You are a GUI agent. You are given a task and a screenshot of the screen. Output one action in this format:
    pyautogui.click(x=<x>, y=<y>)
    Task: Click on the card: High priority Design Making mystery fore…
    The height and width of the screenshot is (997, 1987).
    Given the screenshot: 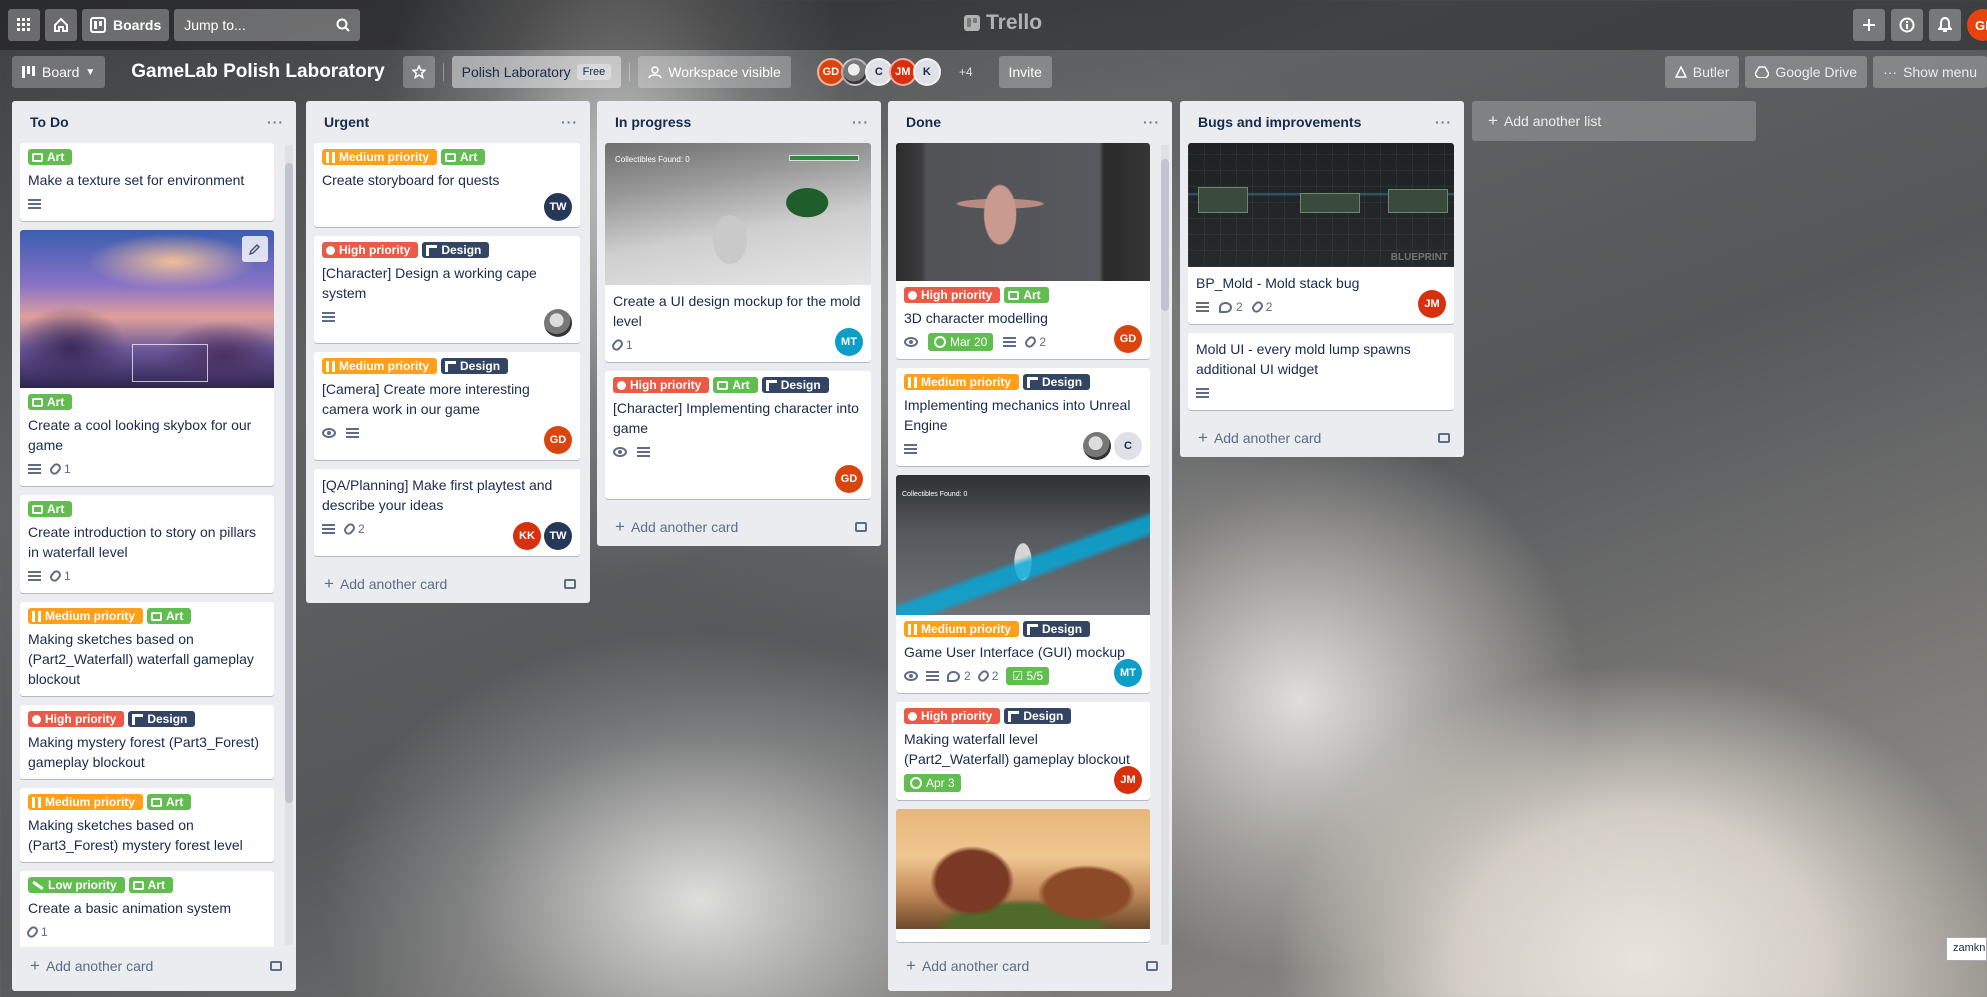 What is the action you would take?
    pyautogui.click(x=147, y=742)
    